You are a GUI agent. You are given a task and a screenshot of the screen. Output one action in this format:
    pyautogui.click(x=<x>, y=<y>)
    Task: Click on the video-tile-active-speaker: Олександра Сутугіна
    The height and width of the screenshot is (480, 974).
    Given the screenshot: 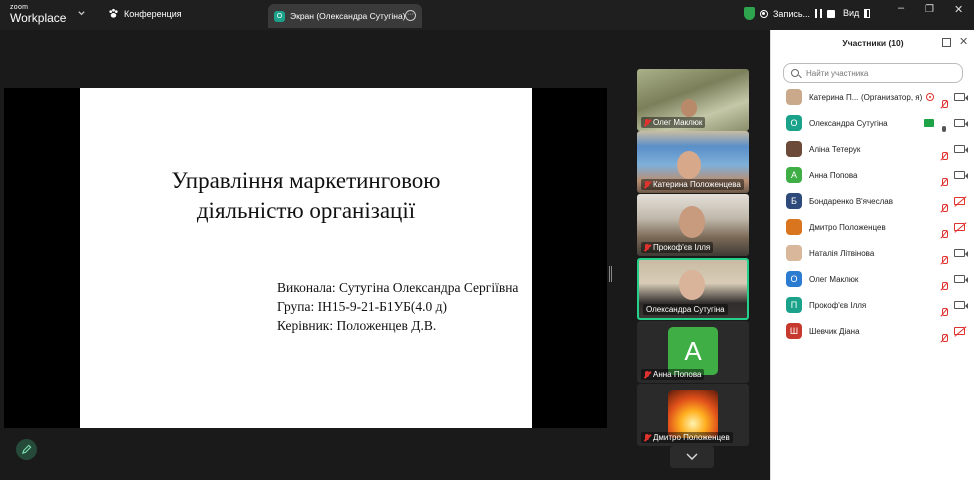 What is the action you would take?
    pyautogui.click(x=693, y=289)
    